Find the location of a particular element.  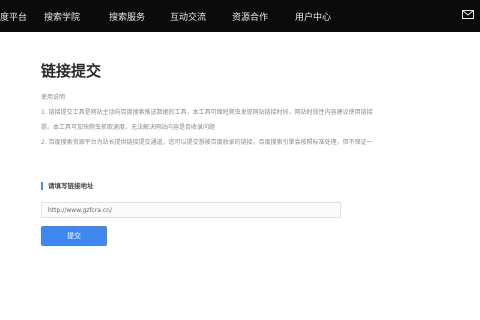

nav-item-search-services: 搜索服务 is located at coordinates (127, 16).